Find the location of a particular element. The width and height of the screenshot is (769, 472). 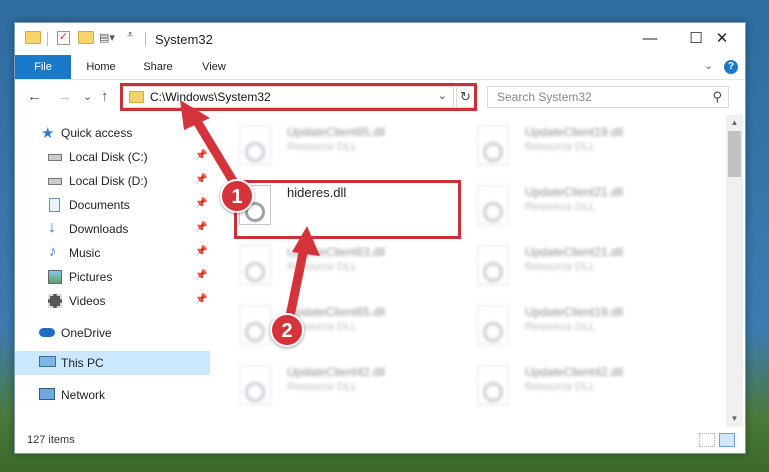

annotation-arrows is located at coordinates (250, 215).